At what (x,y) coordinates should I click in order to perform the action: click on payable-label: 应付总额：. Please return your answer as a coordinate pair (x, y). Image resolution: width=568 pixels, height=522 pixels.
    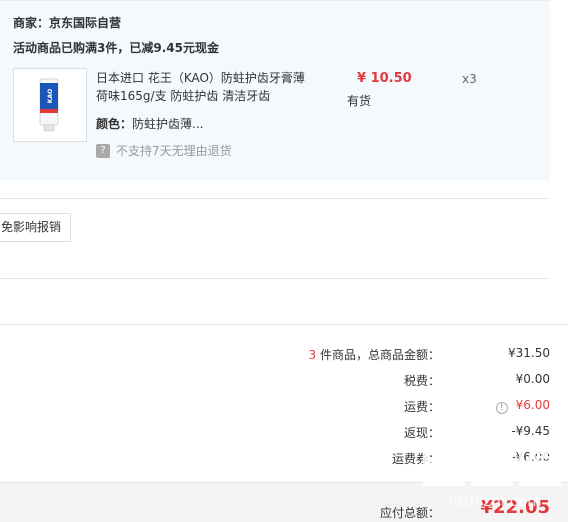
    Looking at the image, I should click on (409, 513).